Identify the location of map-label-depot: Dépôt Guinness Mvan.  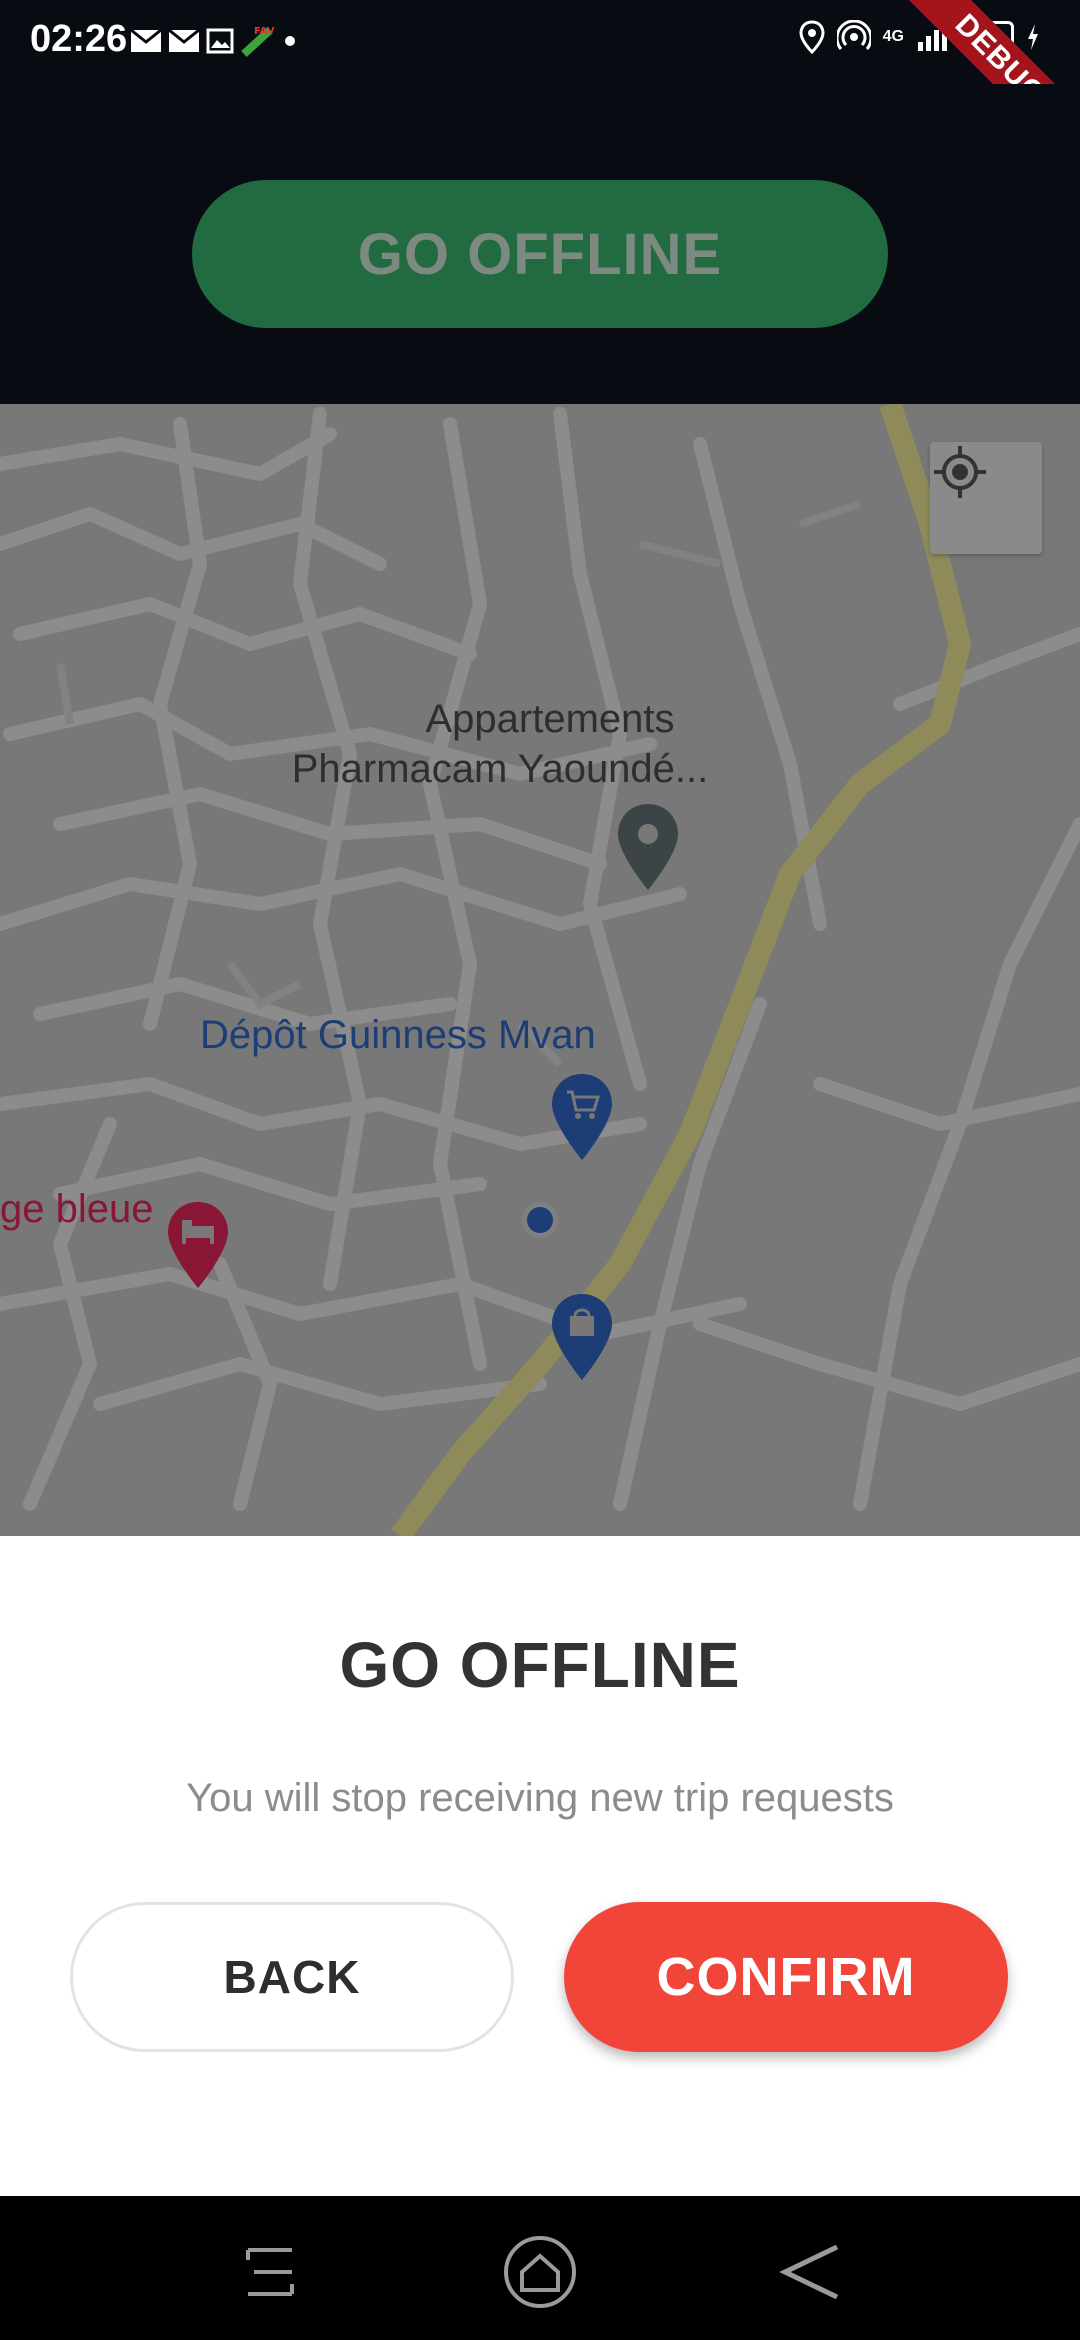
(398, 1035).